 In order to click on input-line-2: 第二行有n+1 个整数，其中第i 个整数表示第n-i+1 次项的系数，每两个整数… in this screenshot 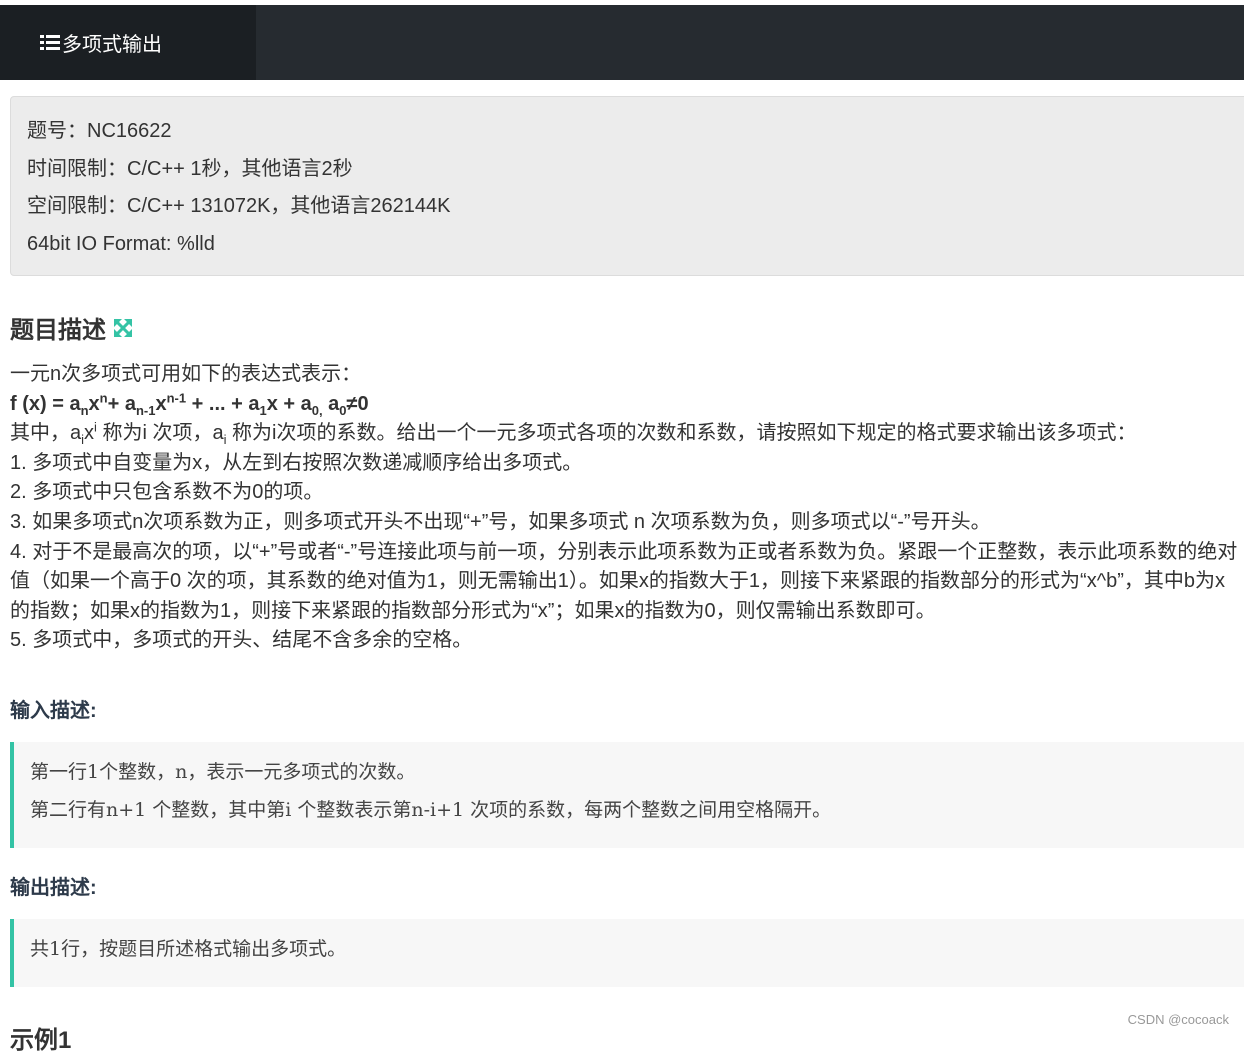, I will do `click(431, 810)`.